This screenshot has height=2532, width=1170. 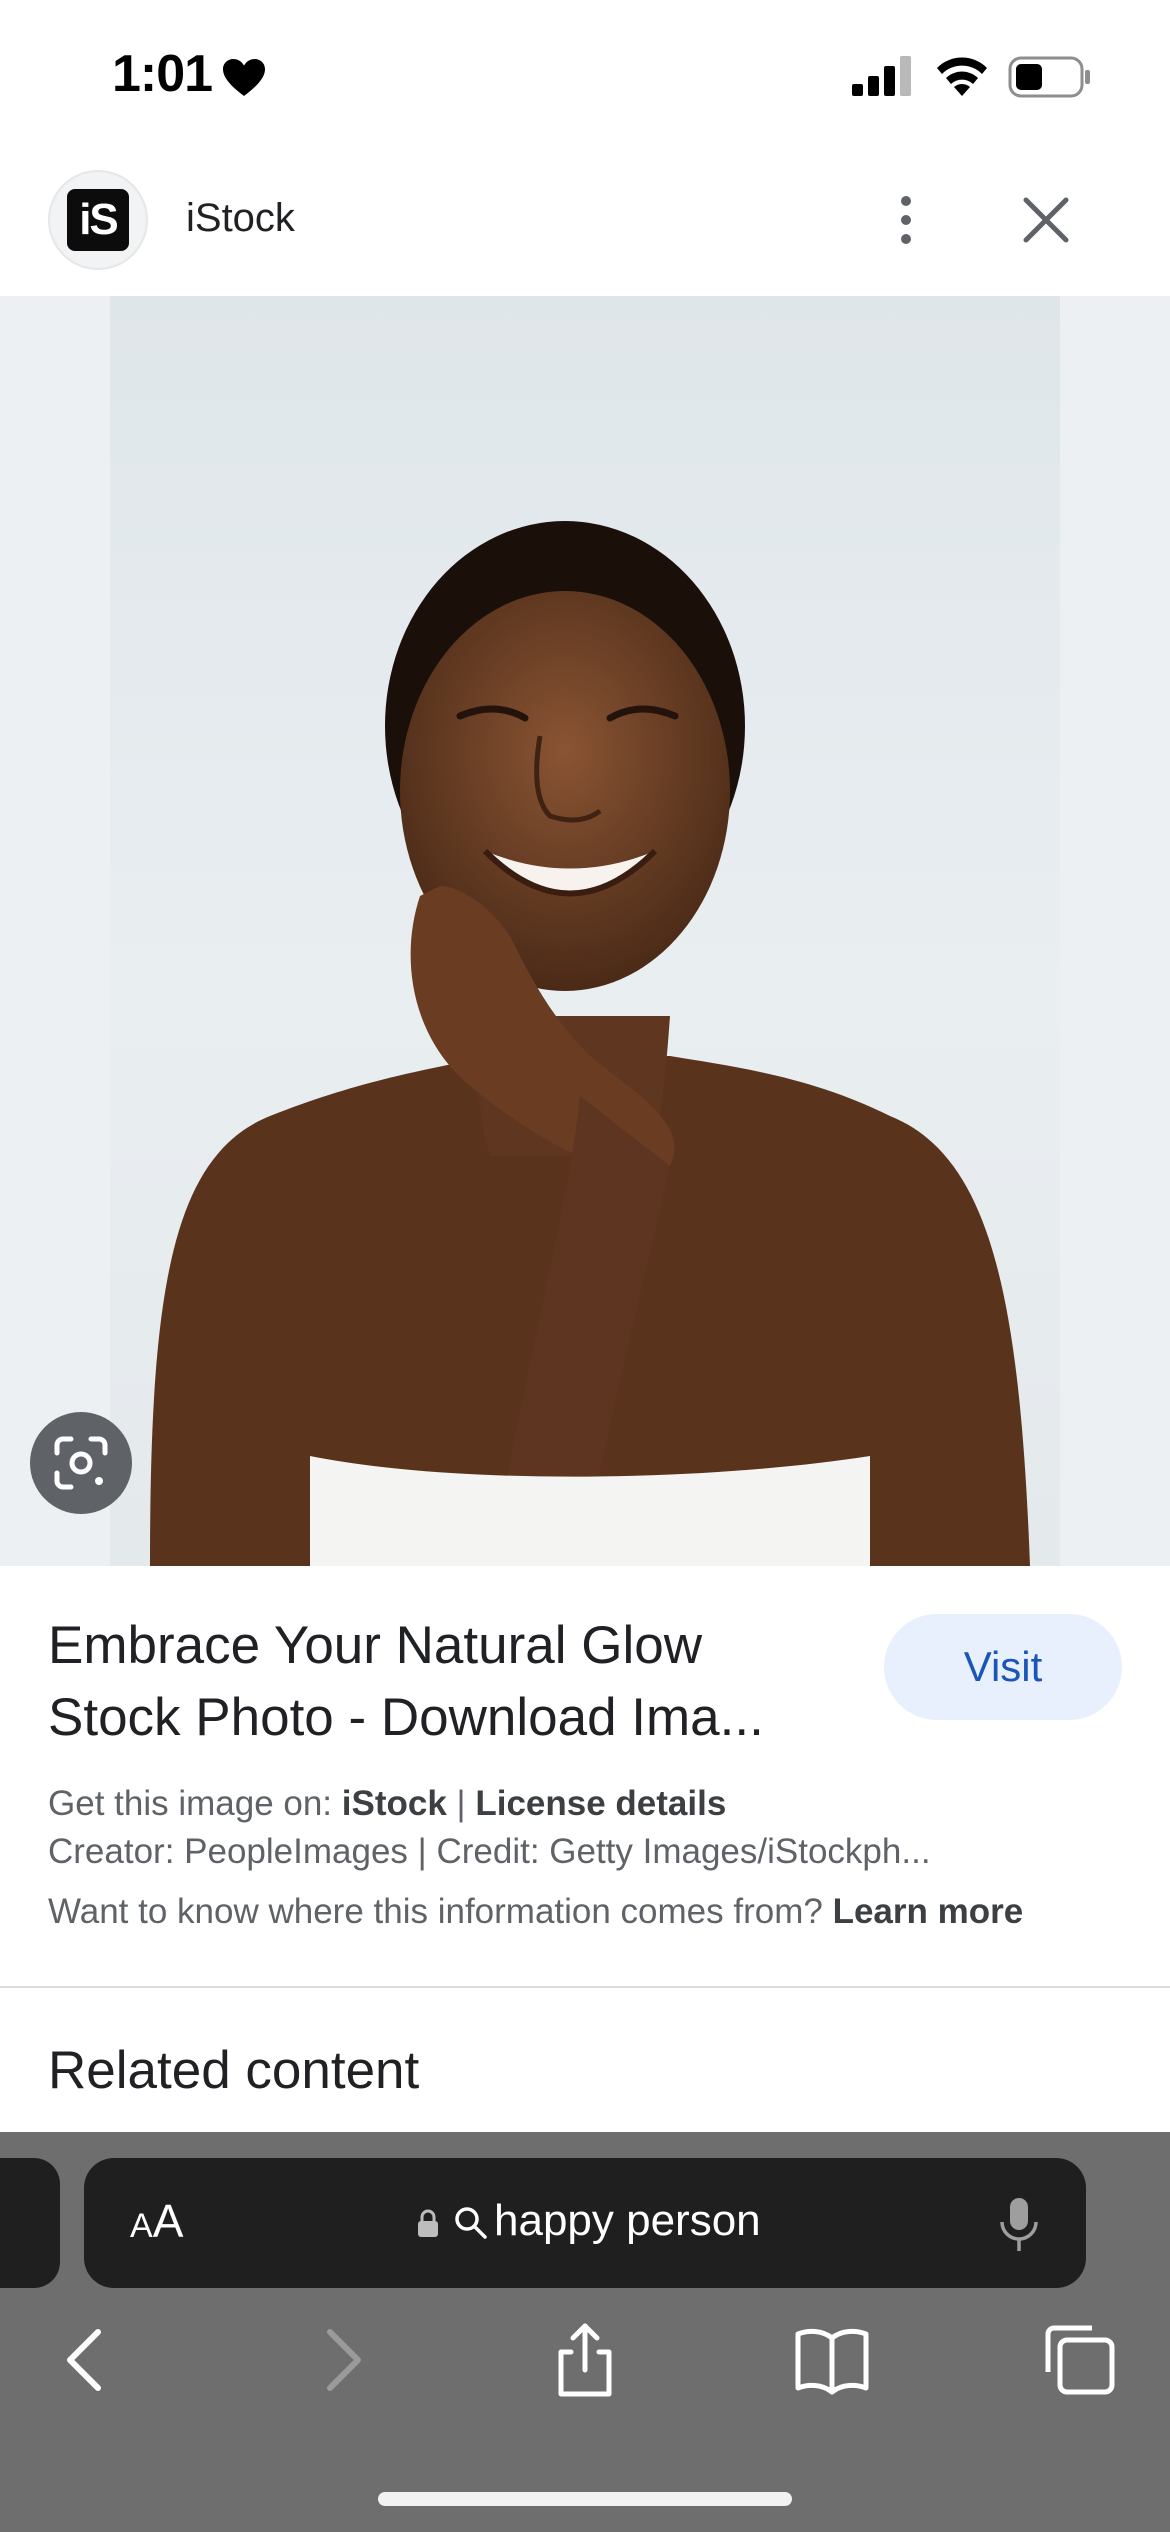 What do you see at coordinates (471, 2223) in the screenshot?
I see `search-icon` at bounding box center [471, 2223].